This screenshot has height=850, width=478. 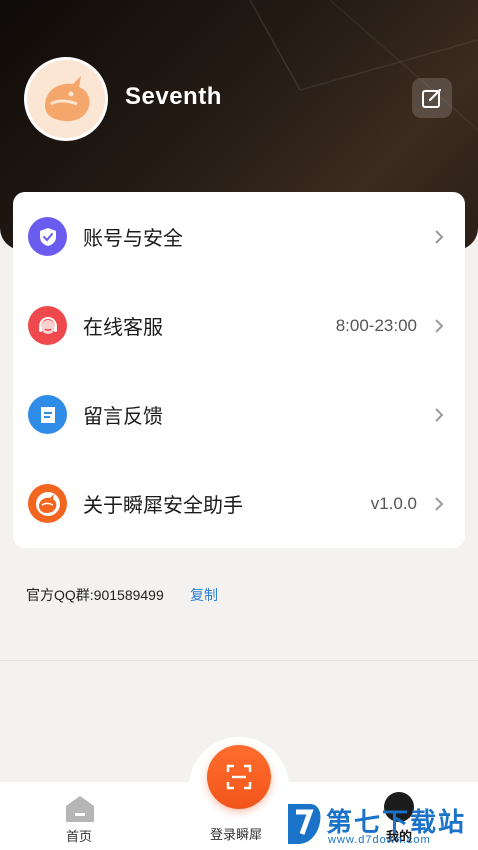 What do you see at coordinates (239, 236) in the screenshot?
I see `menu-item-account-security: 账号与安全` at bounding box center [239, 236].